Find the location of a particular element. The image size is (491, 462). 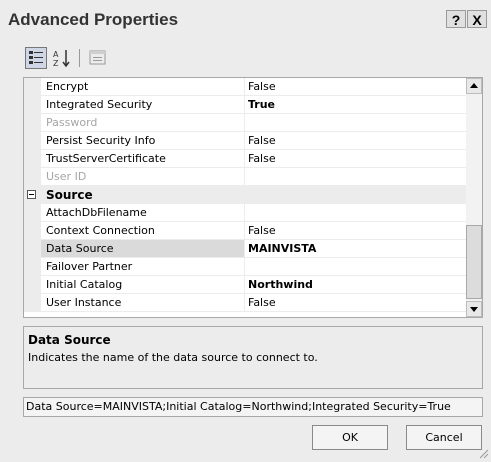

alphabetical-button: A Z is located at coordinates (62, 58).